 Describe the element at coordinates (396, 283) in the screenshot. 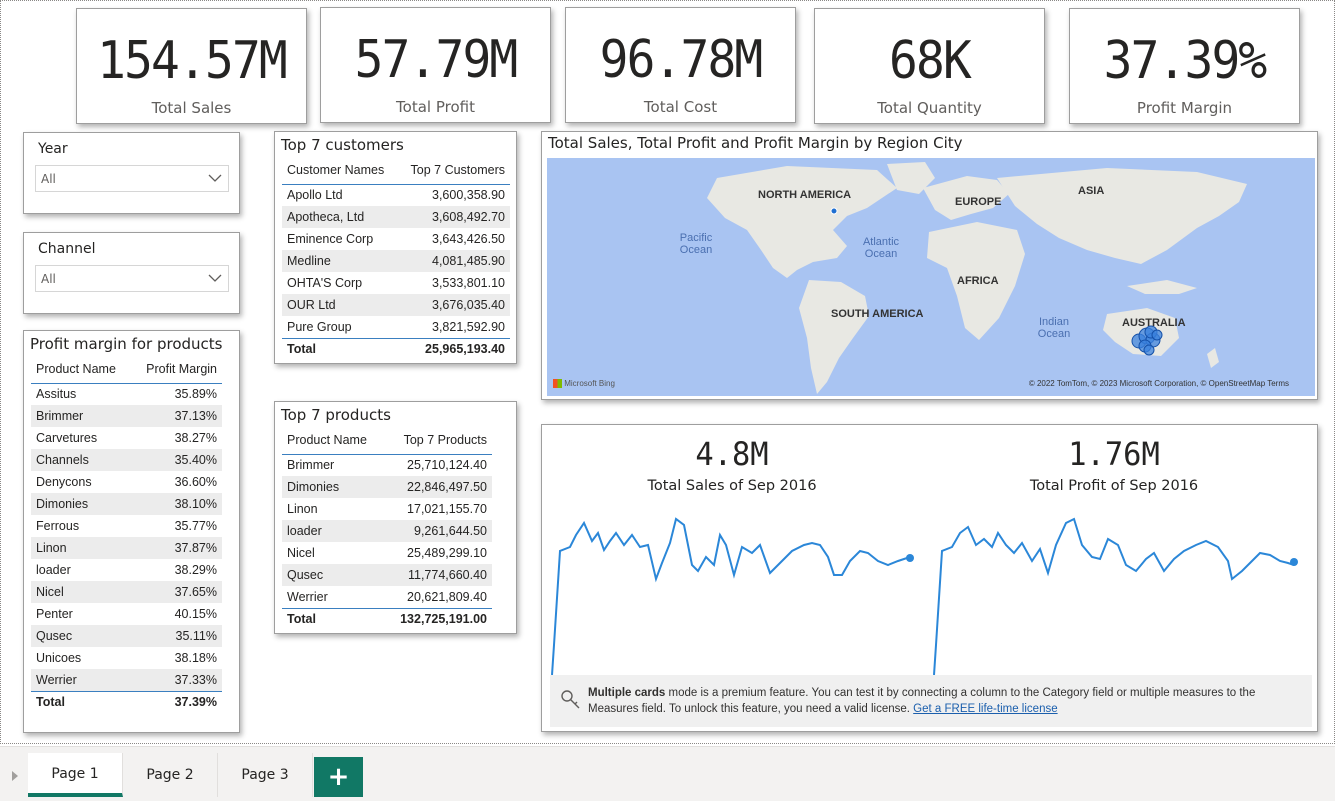

I see `table-row: OHTA'S Corp 3,533,801.10` at that location.